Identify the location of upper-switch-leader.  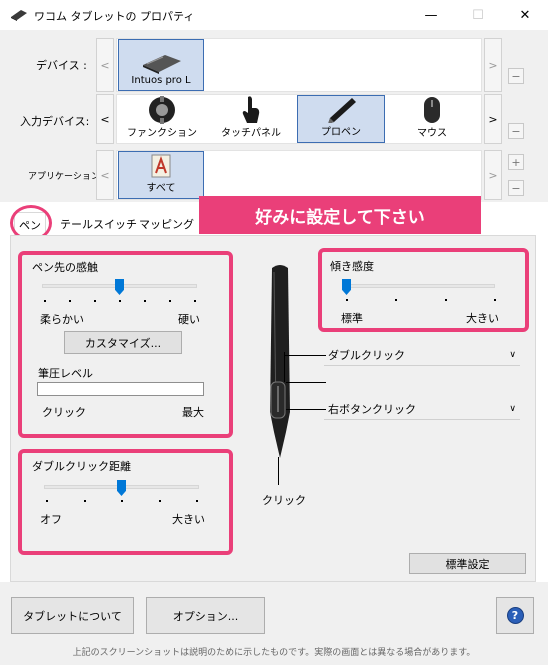
(306, 382).